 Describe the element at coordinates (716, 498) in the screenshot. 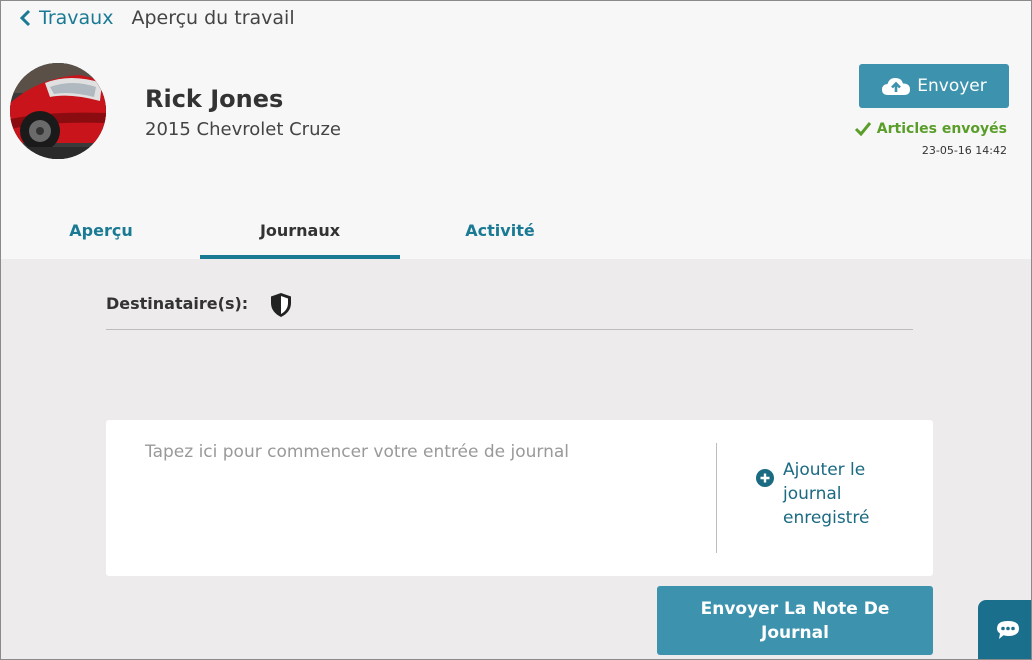

I see `divider` at that location.